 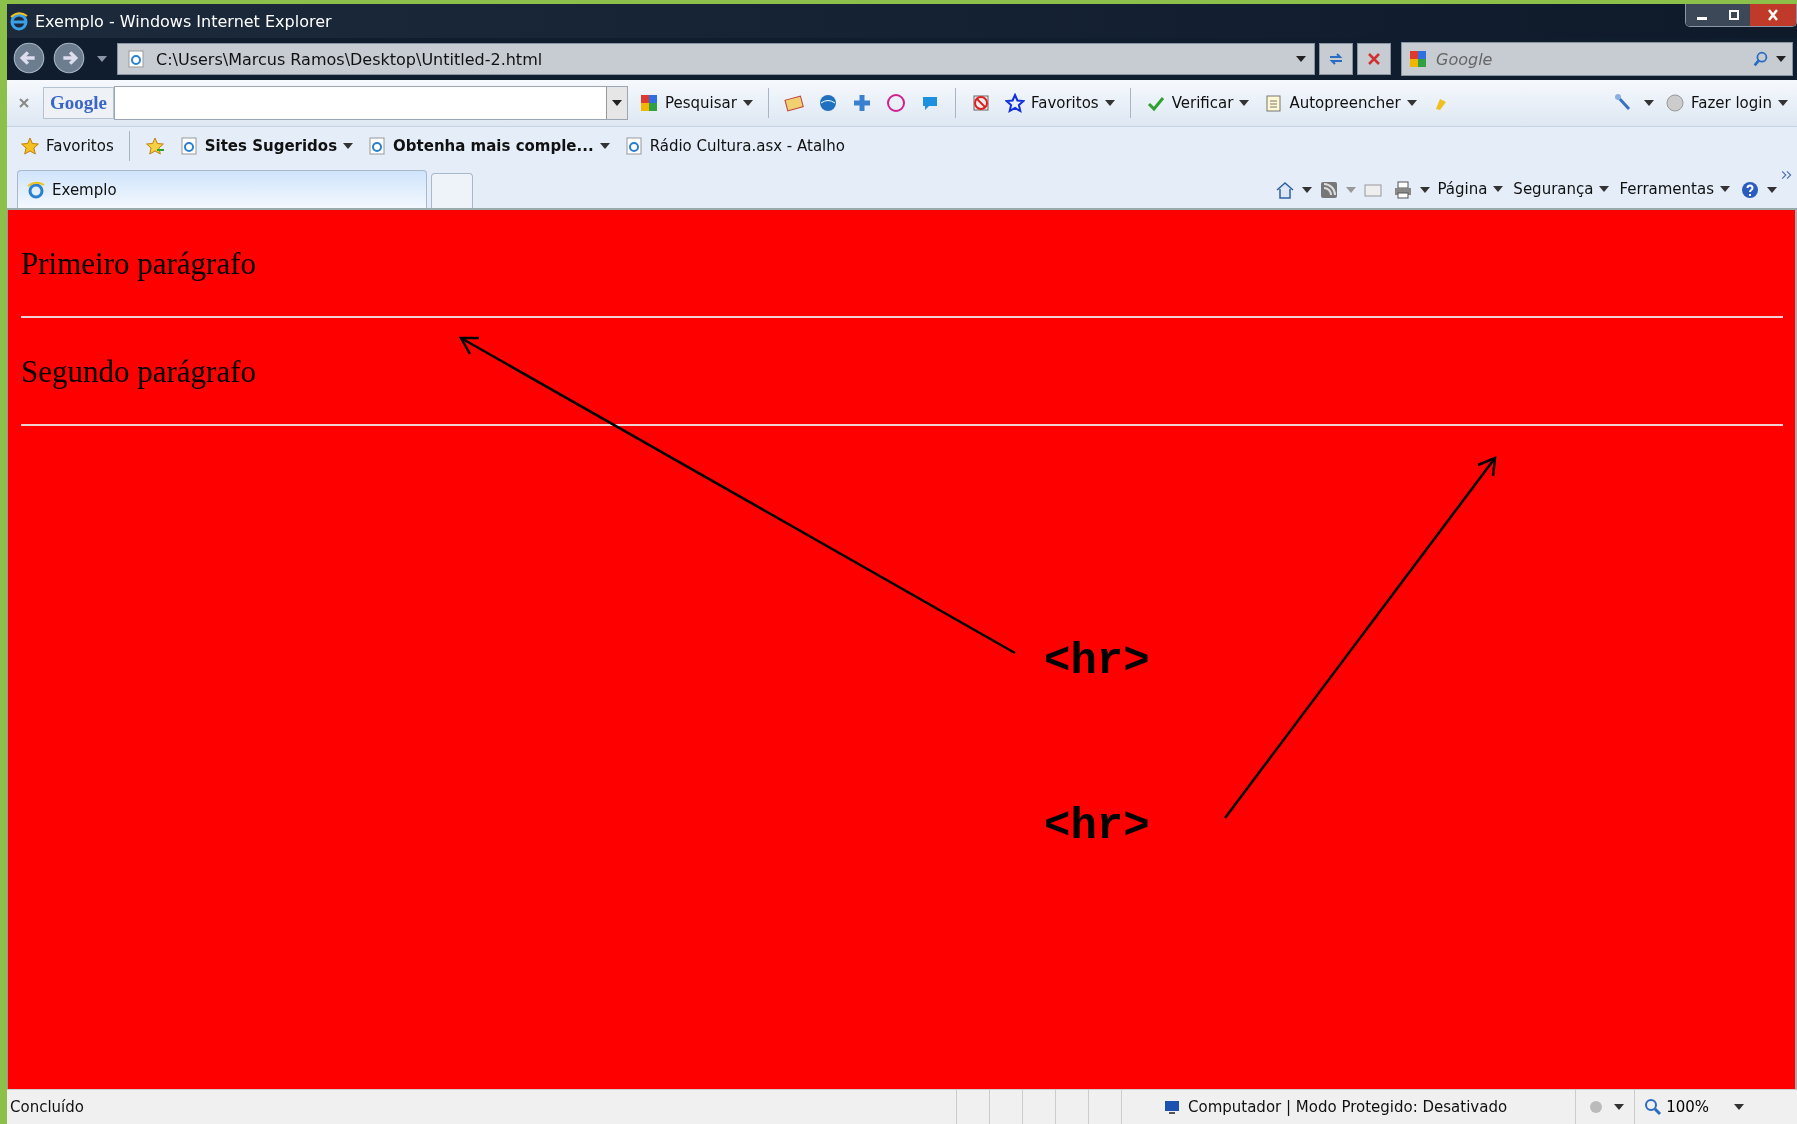 What do you see at coordinates (1561, 189) in the screenshot?
I see `command-menu: Segurança` at bounding box center [1561, 189].